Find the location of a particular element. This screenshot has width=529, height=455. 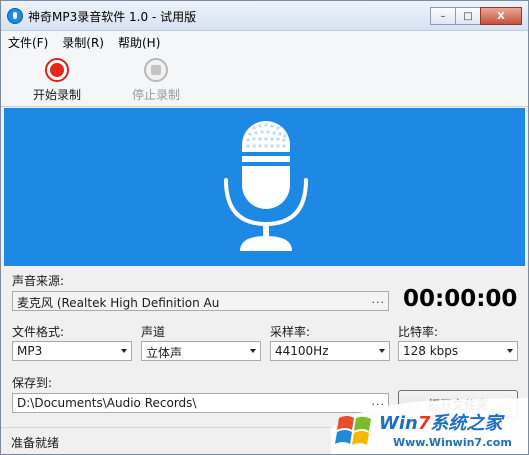

minimize-button: – is located at coordinates (443, 16).